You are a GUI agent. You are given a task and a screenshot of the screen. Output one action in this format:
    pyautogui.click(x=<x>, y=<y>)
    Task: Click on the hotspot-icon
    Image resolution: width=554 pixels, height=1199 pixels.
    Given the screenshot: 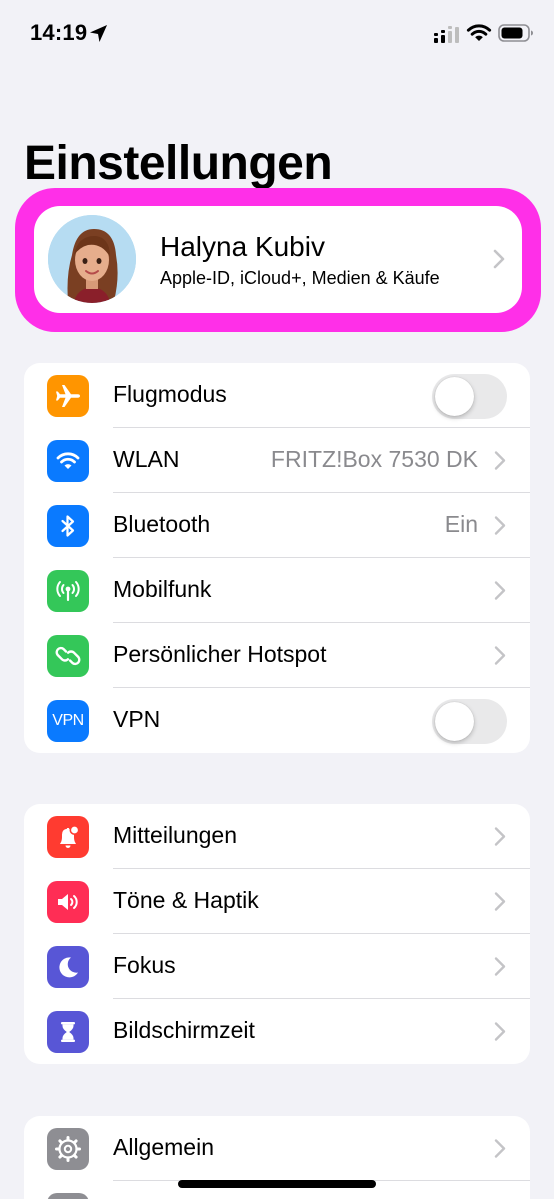 What is the action you would take?
    pyautogui.click(x=68, y=656)
    